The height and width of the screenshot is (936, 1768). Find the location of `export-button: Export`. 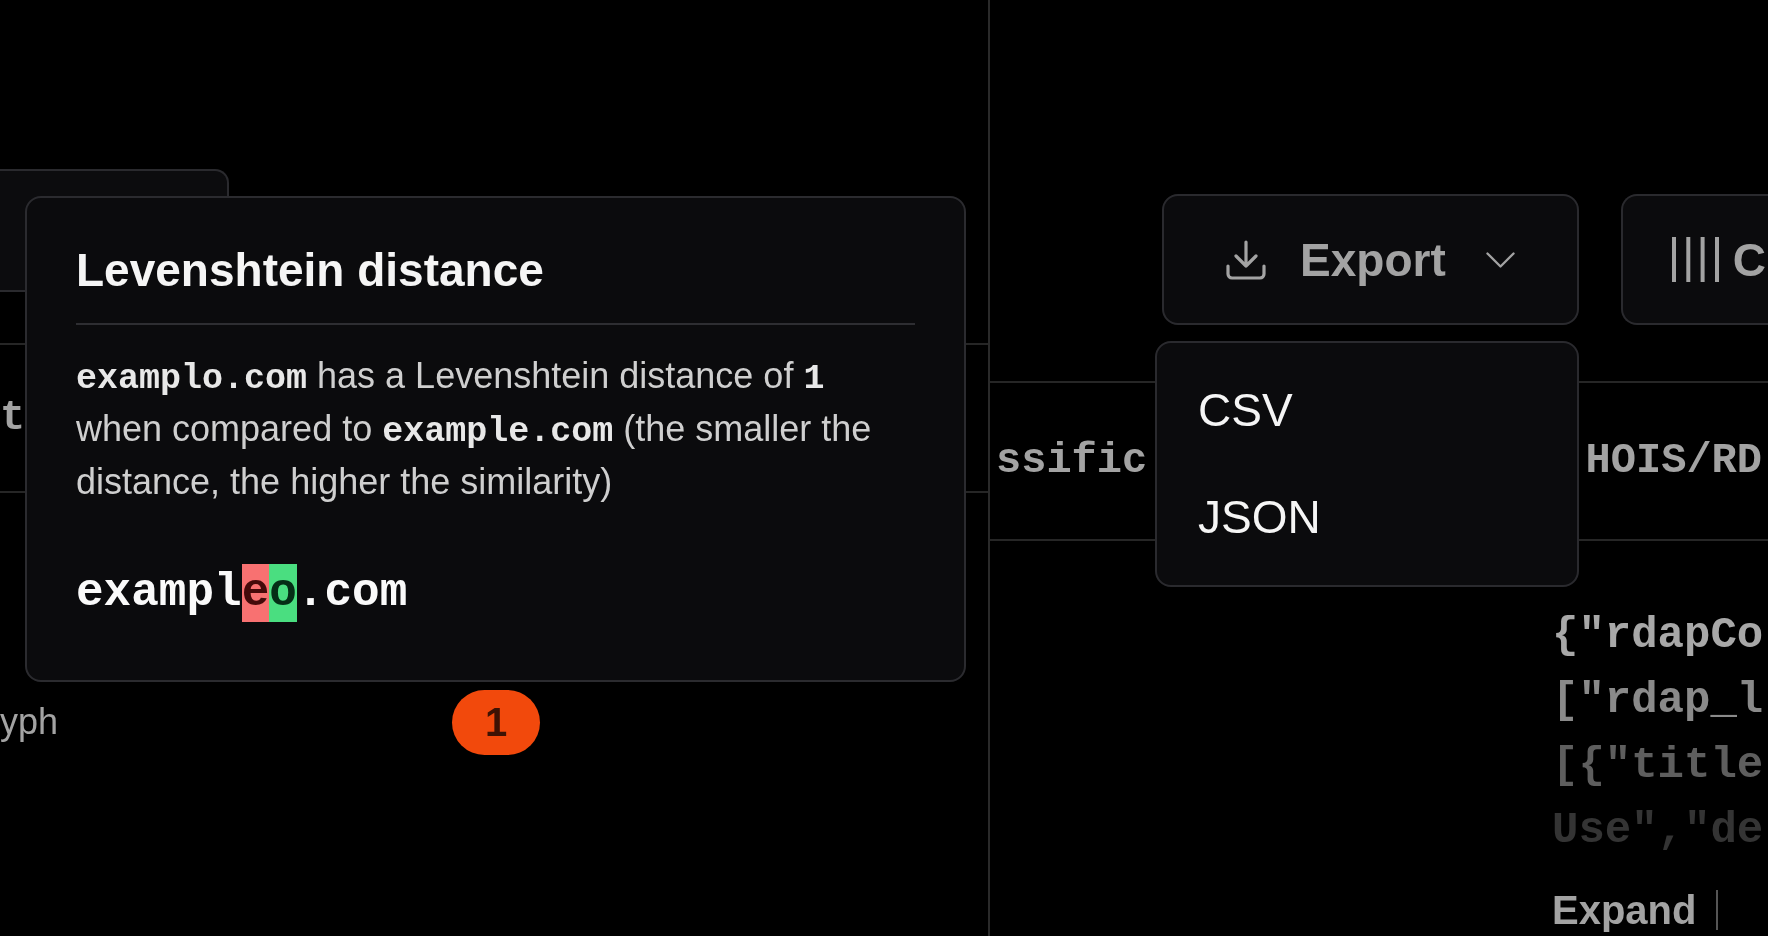

export-button: Export is located at coordinates (1370, 259).